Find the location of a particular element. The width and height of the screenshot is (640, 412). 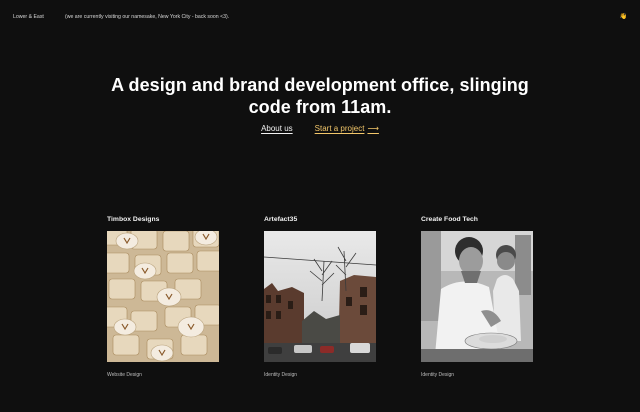

waving-hand-icon: 👋 is located at coordinates (623, 17).